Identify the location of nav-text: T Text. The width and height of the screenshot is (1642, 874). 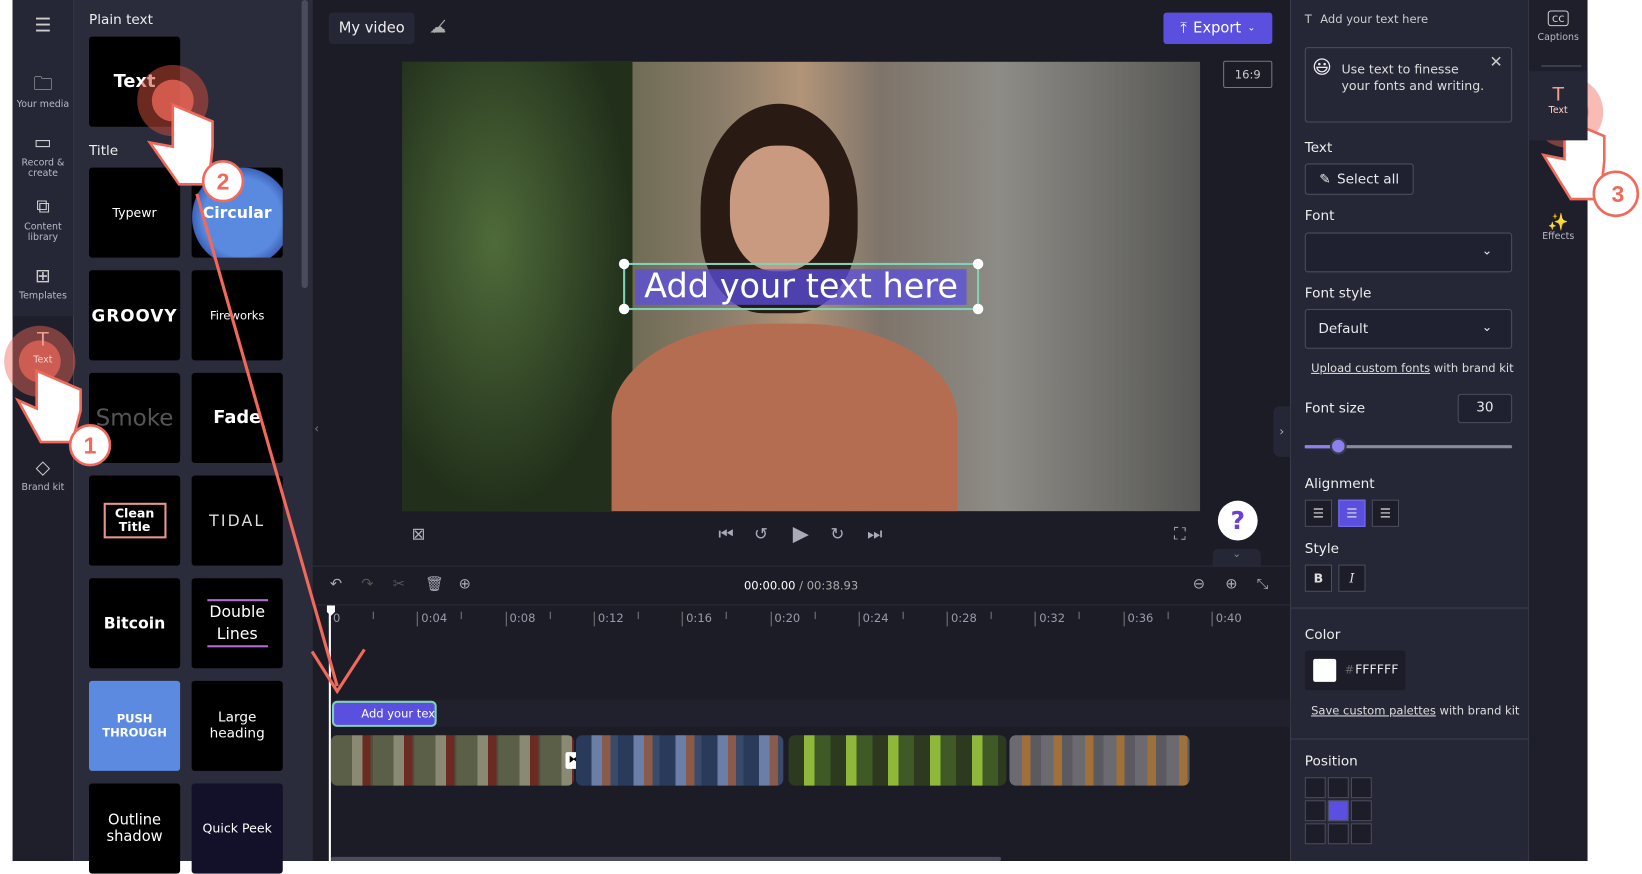
(43, 347).